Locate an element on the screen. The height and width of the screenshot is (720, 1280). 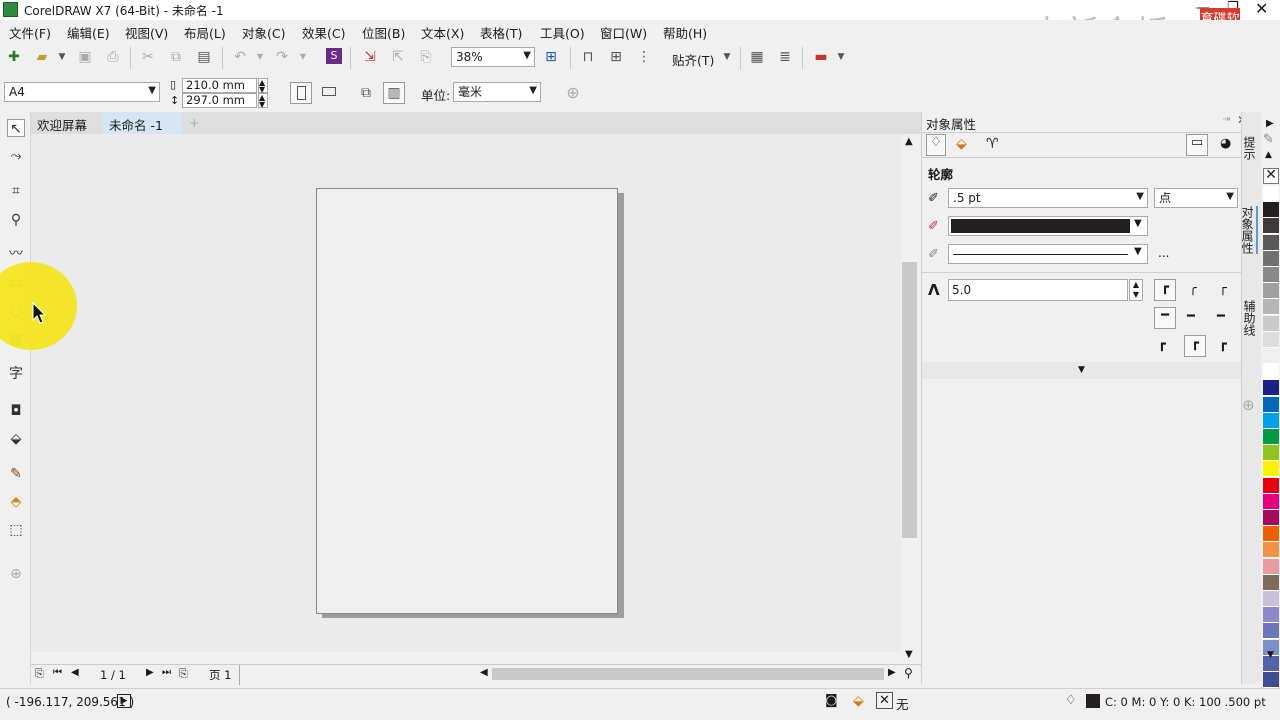
menu-text: 文本(X) is located at coordinates (442, 32).